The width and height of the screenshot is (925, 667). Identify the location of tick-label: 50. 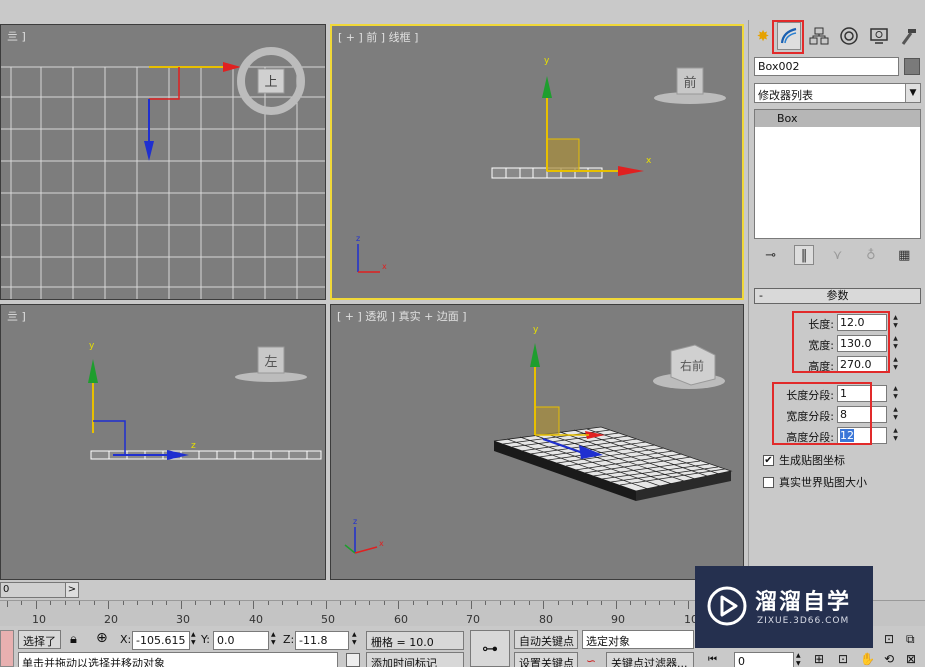
(328, 619).